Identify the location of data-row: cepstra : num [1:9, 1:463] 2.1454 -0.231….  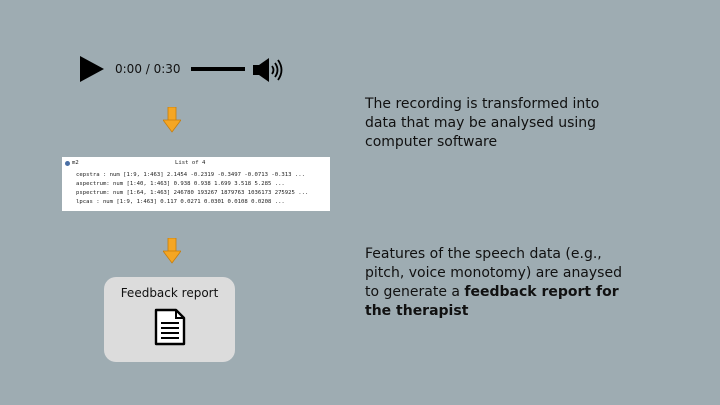
(191, 175).